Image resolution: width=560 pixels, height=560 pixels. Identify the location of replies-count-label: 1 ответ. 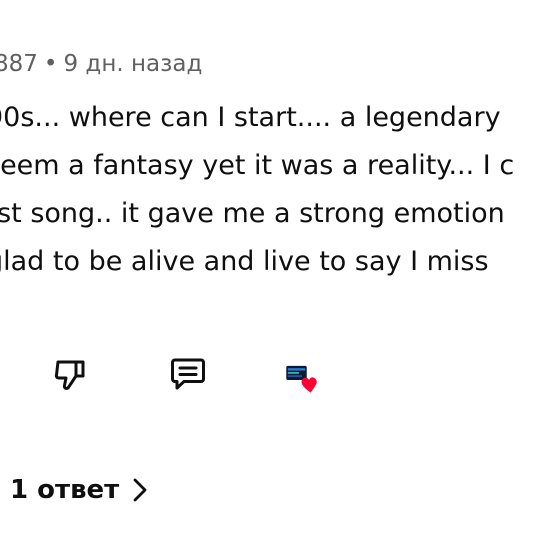
(65, 490).